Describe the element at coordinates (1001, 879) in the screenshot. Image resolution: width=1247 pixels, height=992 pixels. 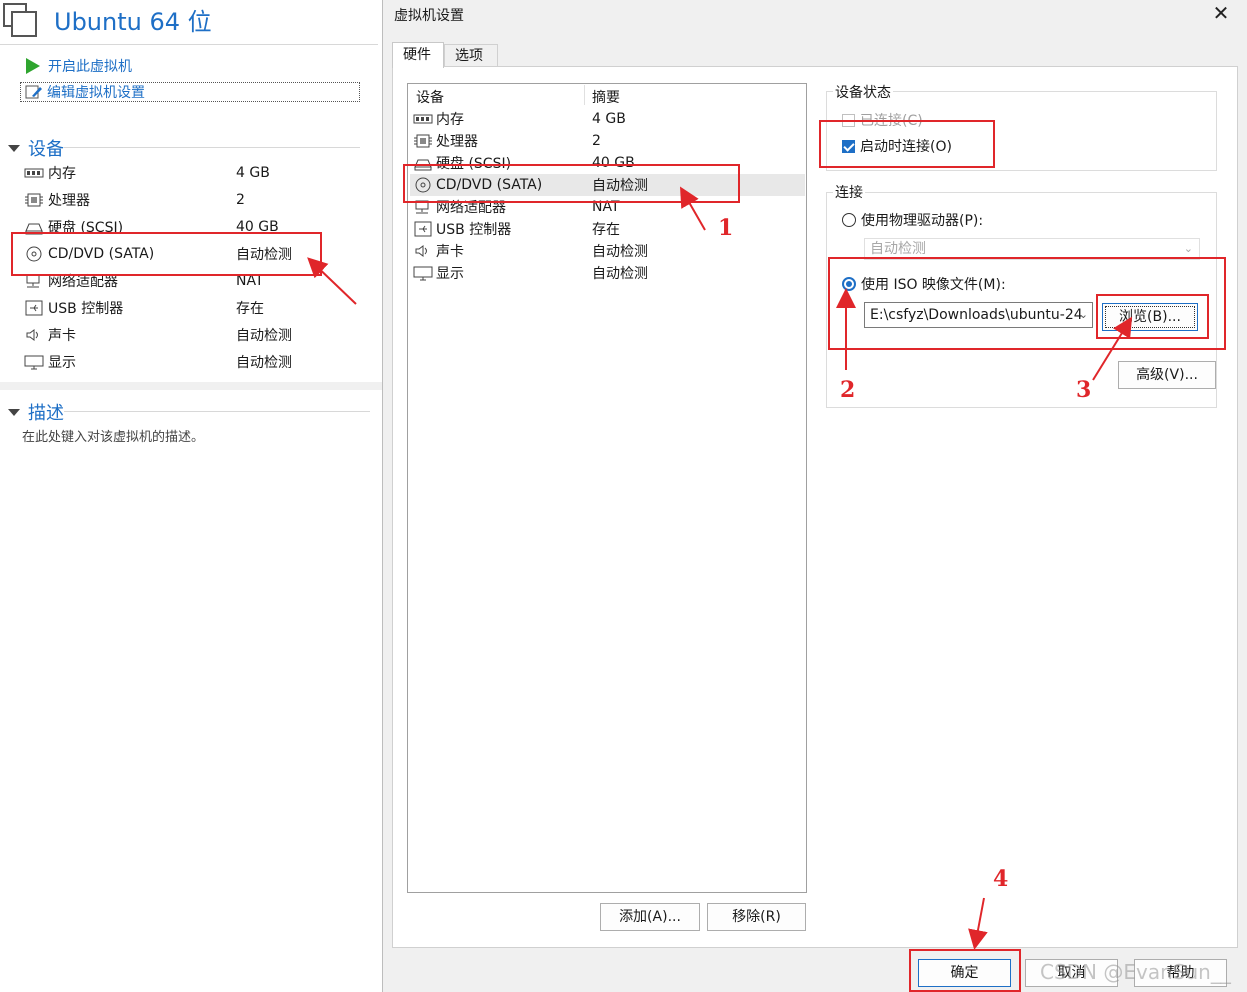
I see `annotation-number-4: 4` at that location.